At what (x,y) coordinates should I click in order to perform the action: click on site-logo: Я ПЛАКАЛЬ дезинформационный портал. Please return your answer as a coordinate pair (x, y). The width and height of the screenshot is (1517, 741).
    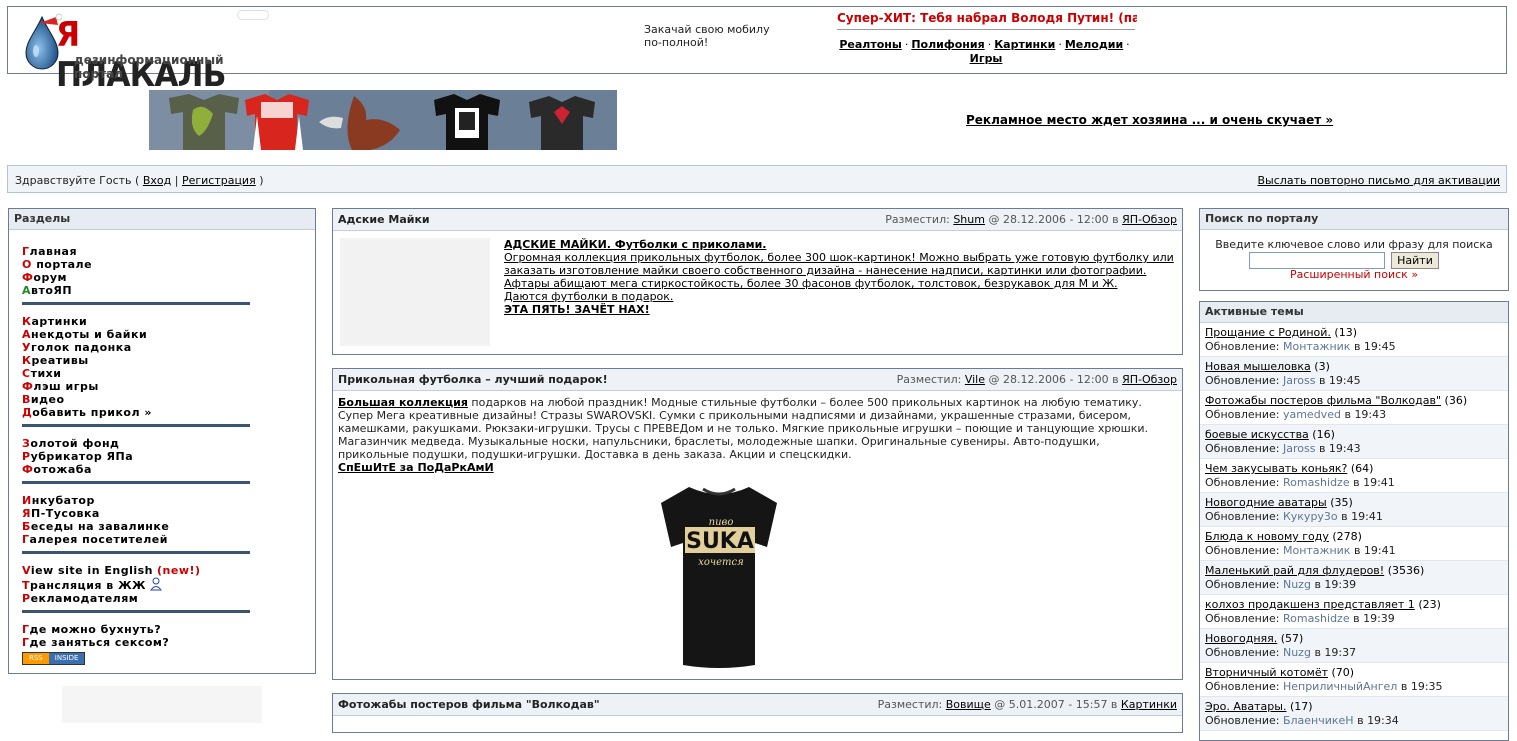
    Looking at the image, I should click on (147, 53).